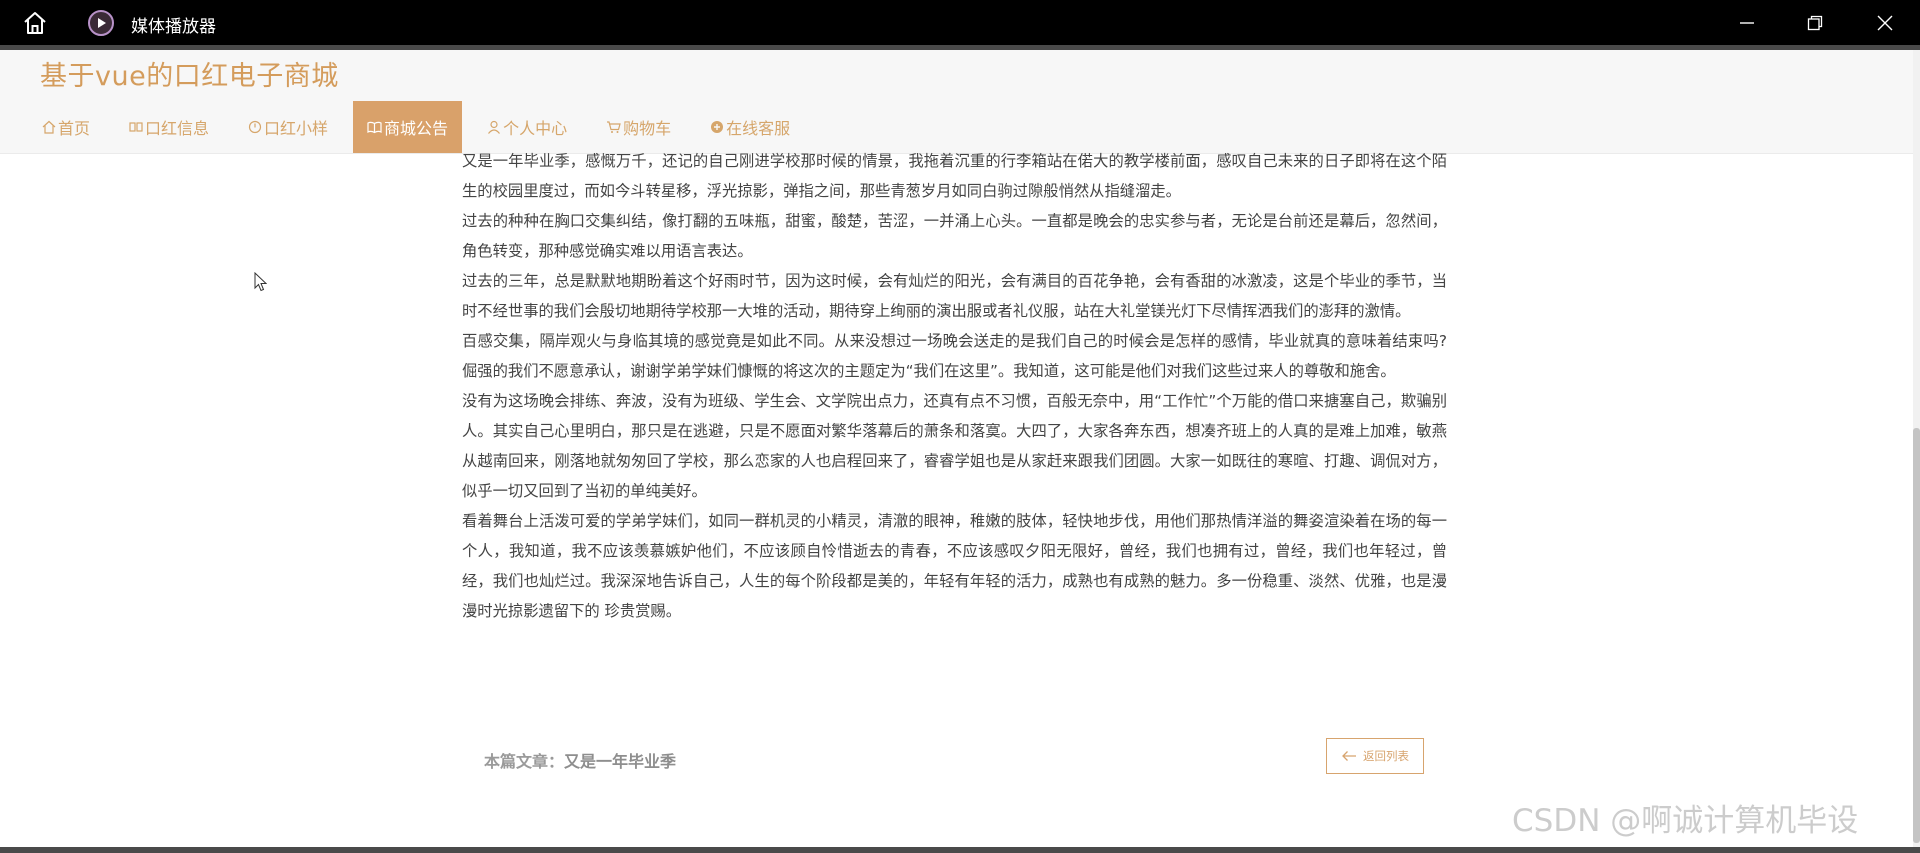 The image size is (1920, 853). I want to click on nav-lipstick-samples: 口红小样, so click(288, 127).